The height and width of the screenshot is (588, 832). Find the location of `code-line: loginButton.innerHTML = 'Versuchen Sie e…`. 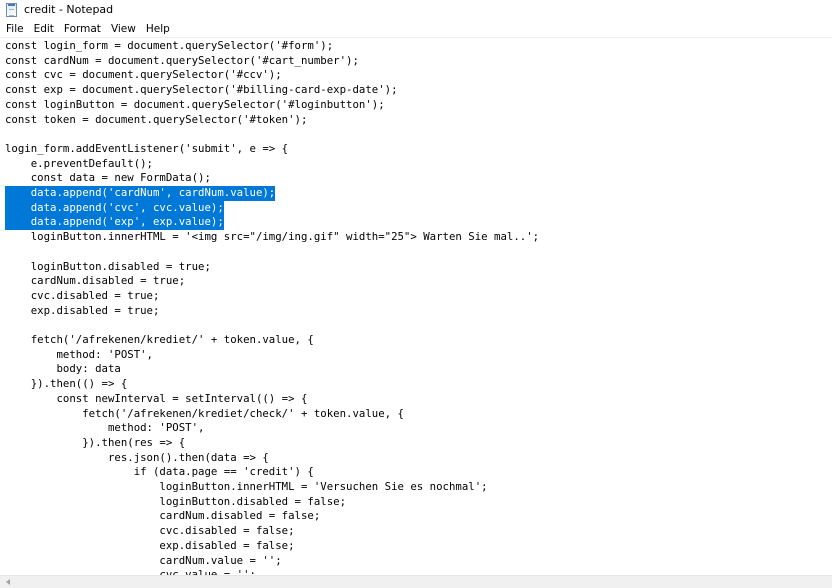

code-line: loginButton.innerHTML = 'Versuchen Sie e… is located at coordinates (246, 486).